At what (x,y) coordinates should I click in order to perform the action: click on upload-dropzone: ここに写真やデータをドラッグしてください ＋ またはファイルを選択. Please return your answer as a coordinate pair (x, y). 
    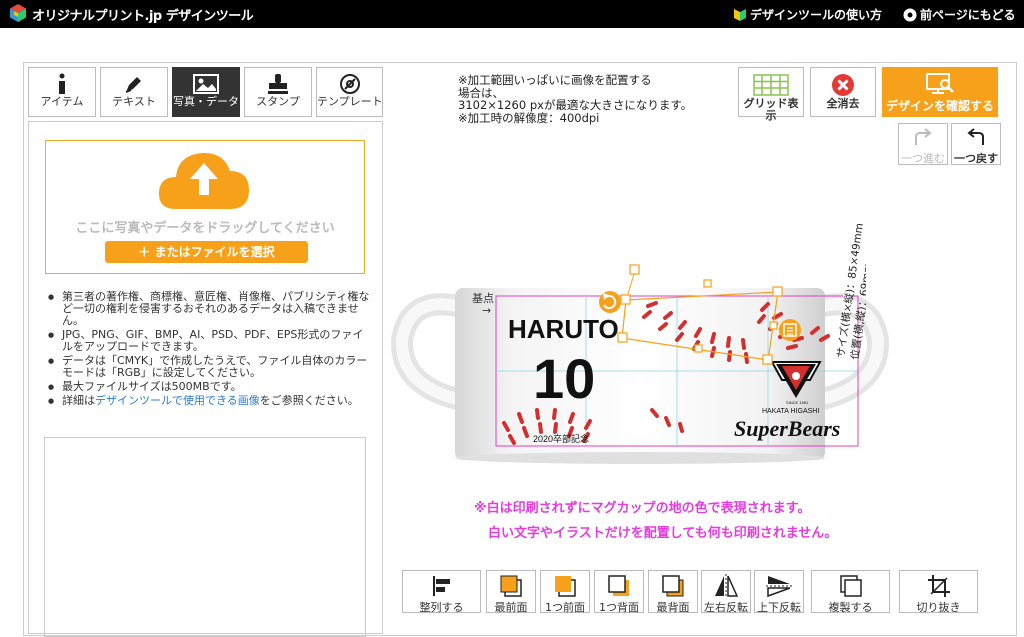
    Looking at the image, I should click on (205, 207).